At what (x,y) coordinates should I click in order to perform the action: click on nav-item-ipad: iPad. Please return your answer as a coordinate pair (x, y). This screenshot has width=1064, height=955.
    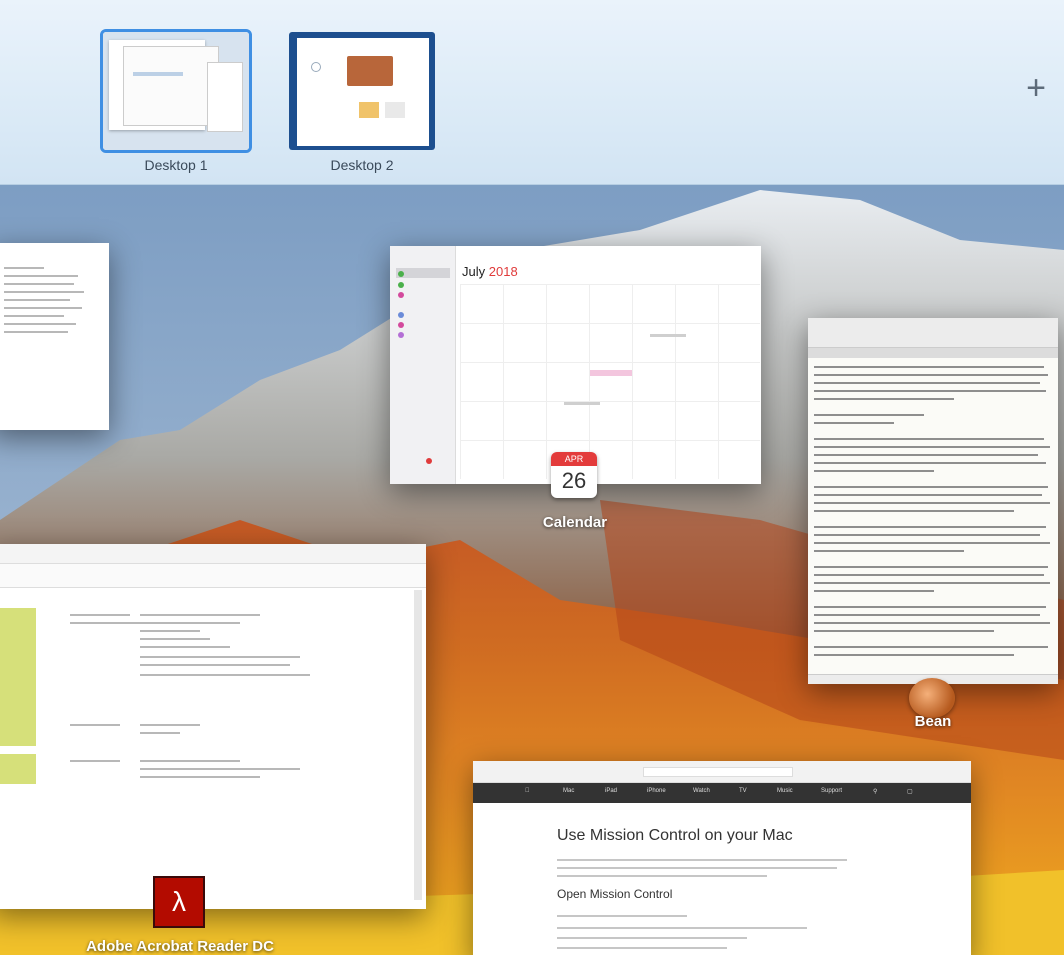
    Looking at the image, I should click on (611, 791).